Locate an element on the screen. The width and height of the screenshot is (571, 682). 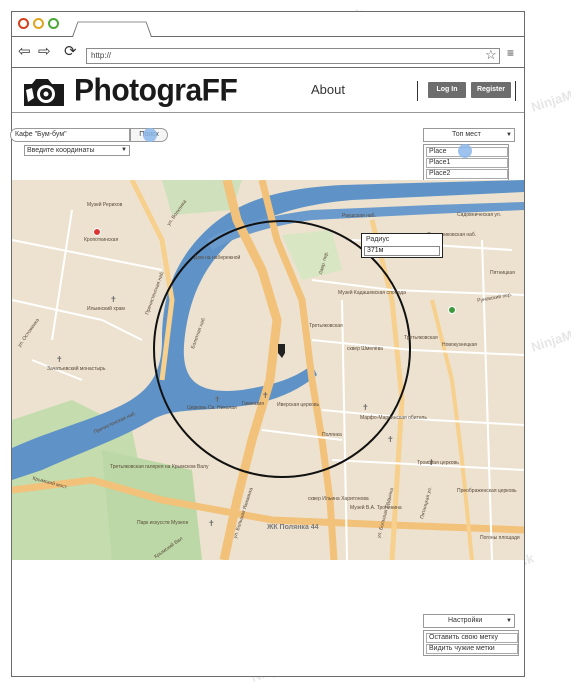
settings-list: Оставить свою метку Видить чужие метки is located at coordinates (471, 643).